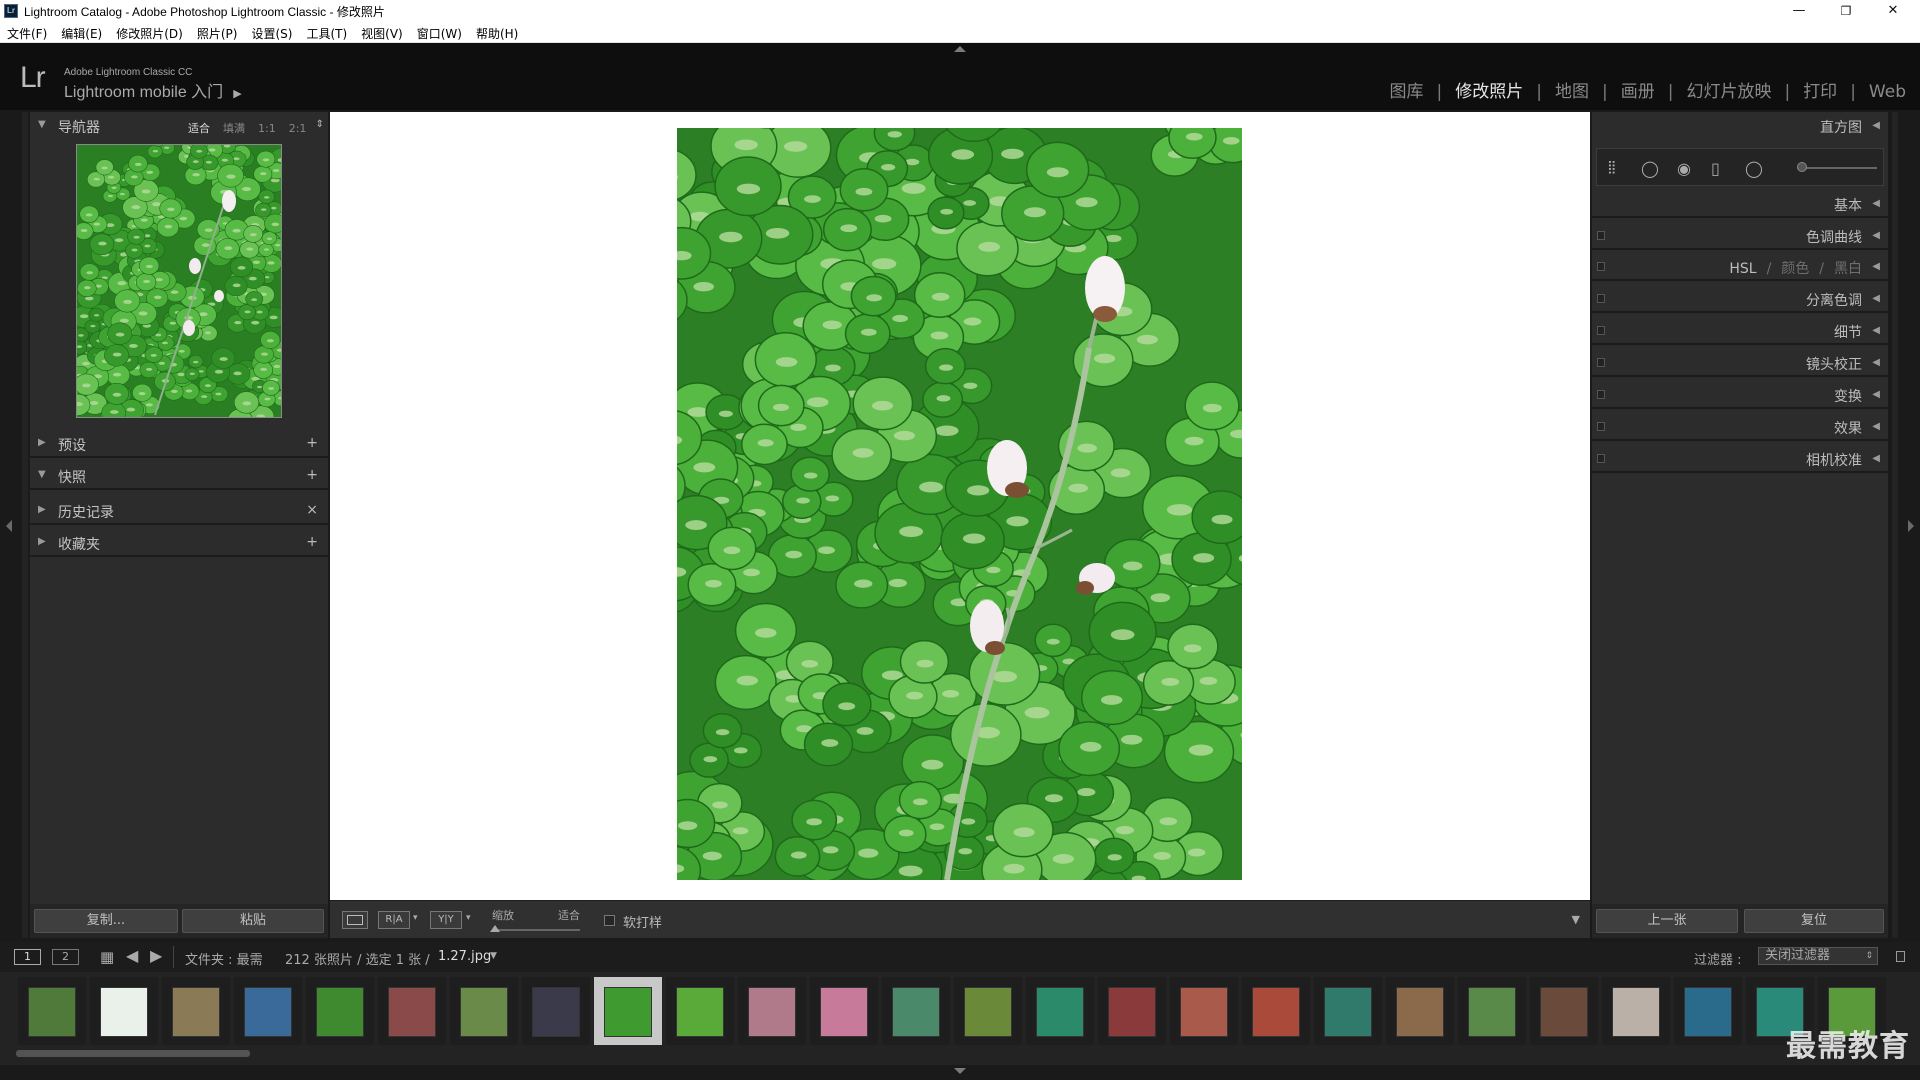 This screenshot has width=1920, height=1080. What do you see at coordinates (1740, 299) in the screenshot?
I see `split-toning-header: 分离色调 ◀` at bounding box center [1740, 299].